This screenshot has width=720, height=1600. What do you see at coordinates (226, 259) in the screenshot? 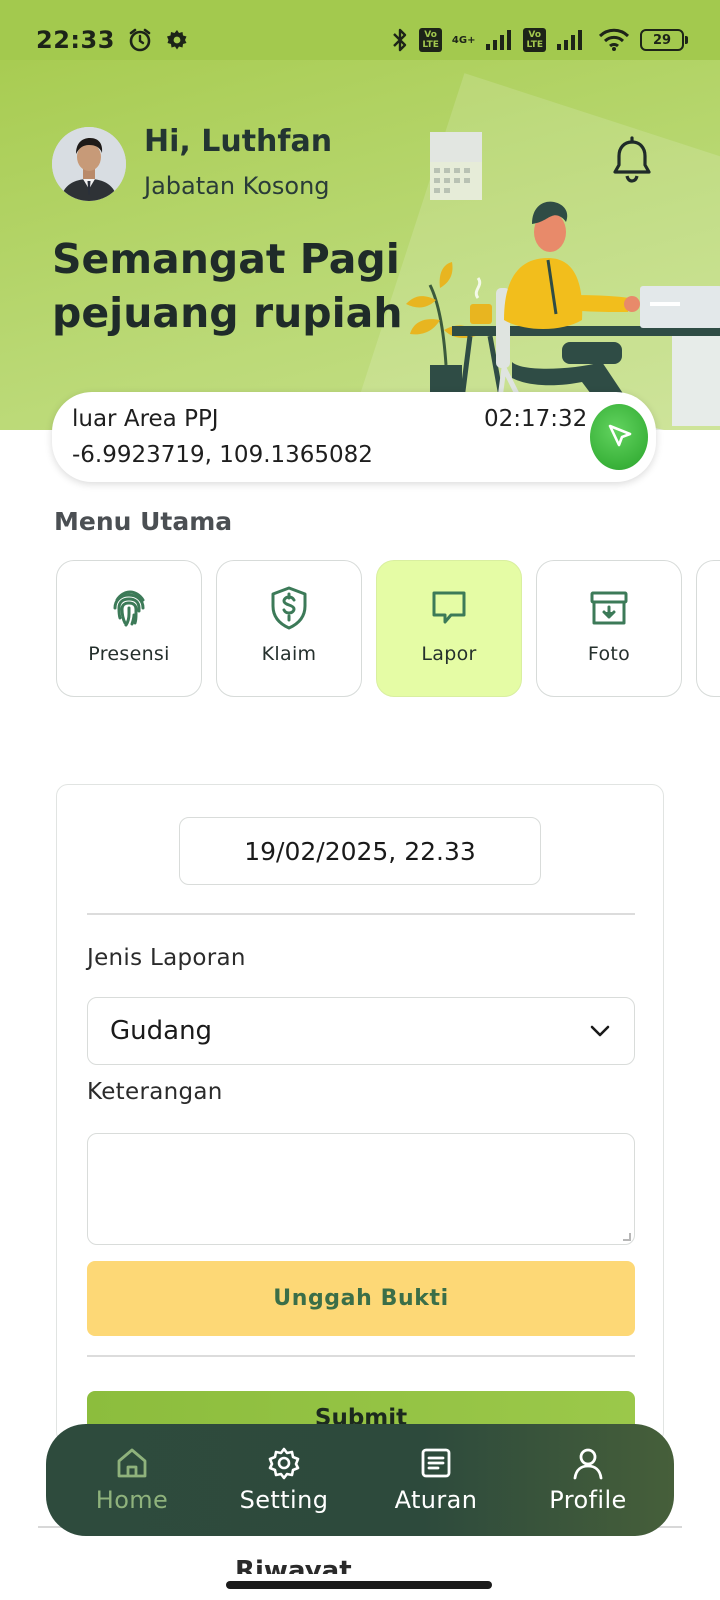
I see `headline-line-1: Semangat Pagi` at bounding box center [226, 259].